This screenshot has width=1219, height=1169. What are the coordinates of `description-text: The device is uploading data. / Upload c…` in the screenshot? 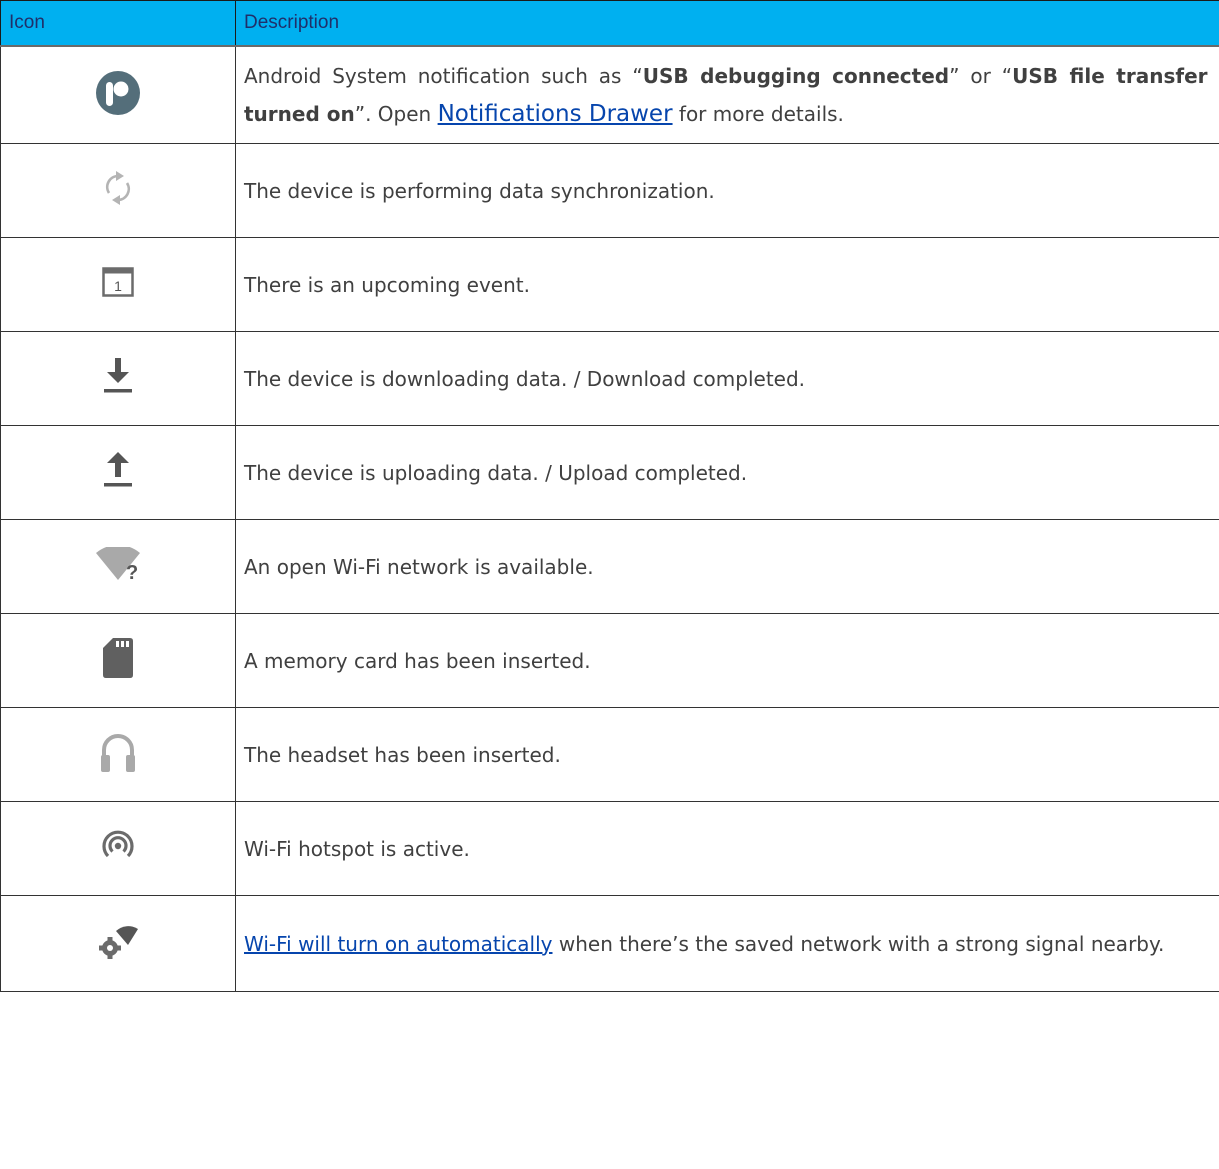 It's located at (727, 472).